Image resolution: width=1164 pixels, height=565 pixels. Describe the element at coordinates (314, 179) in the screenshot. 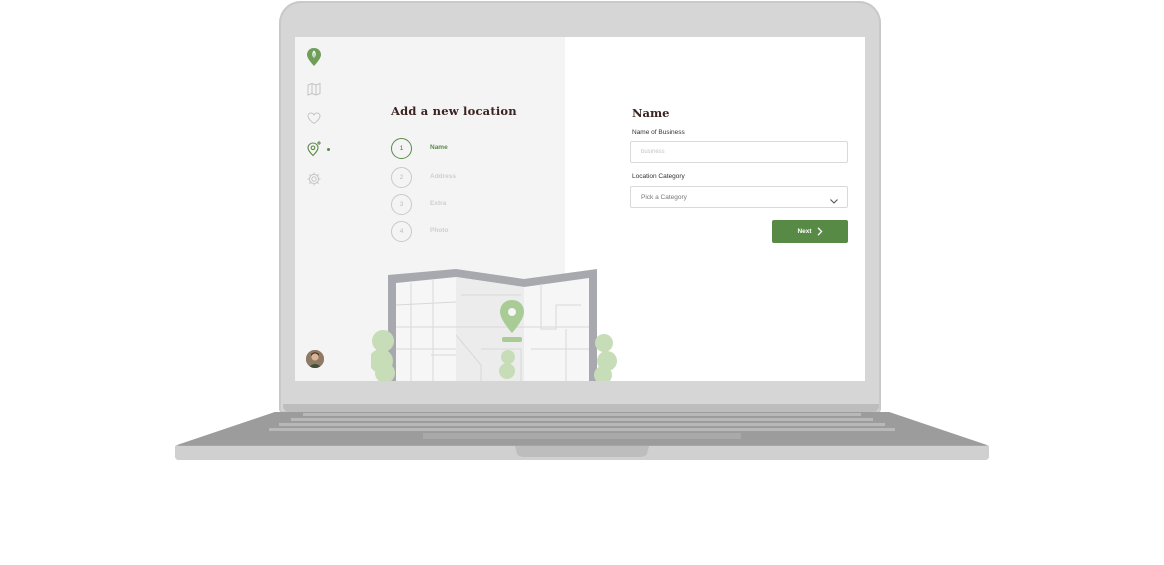

I see `gear-icon` at that location.